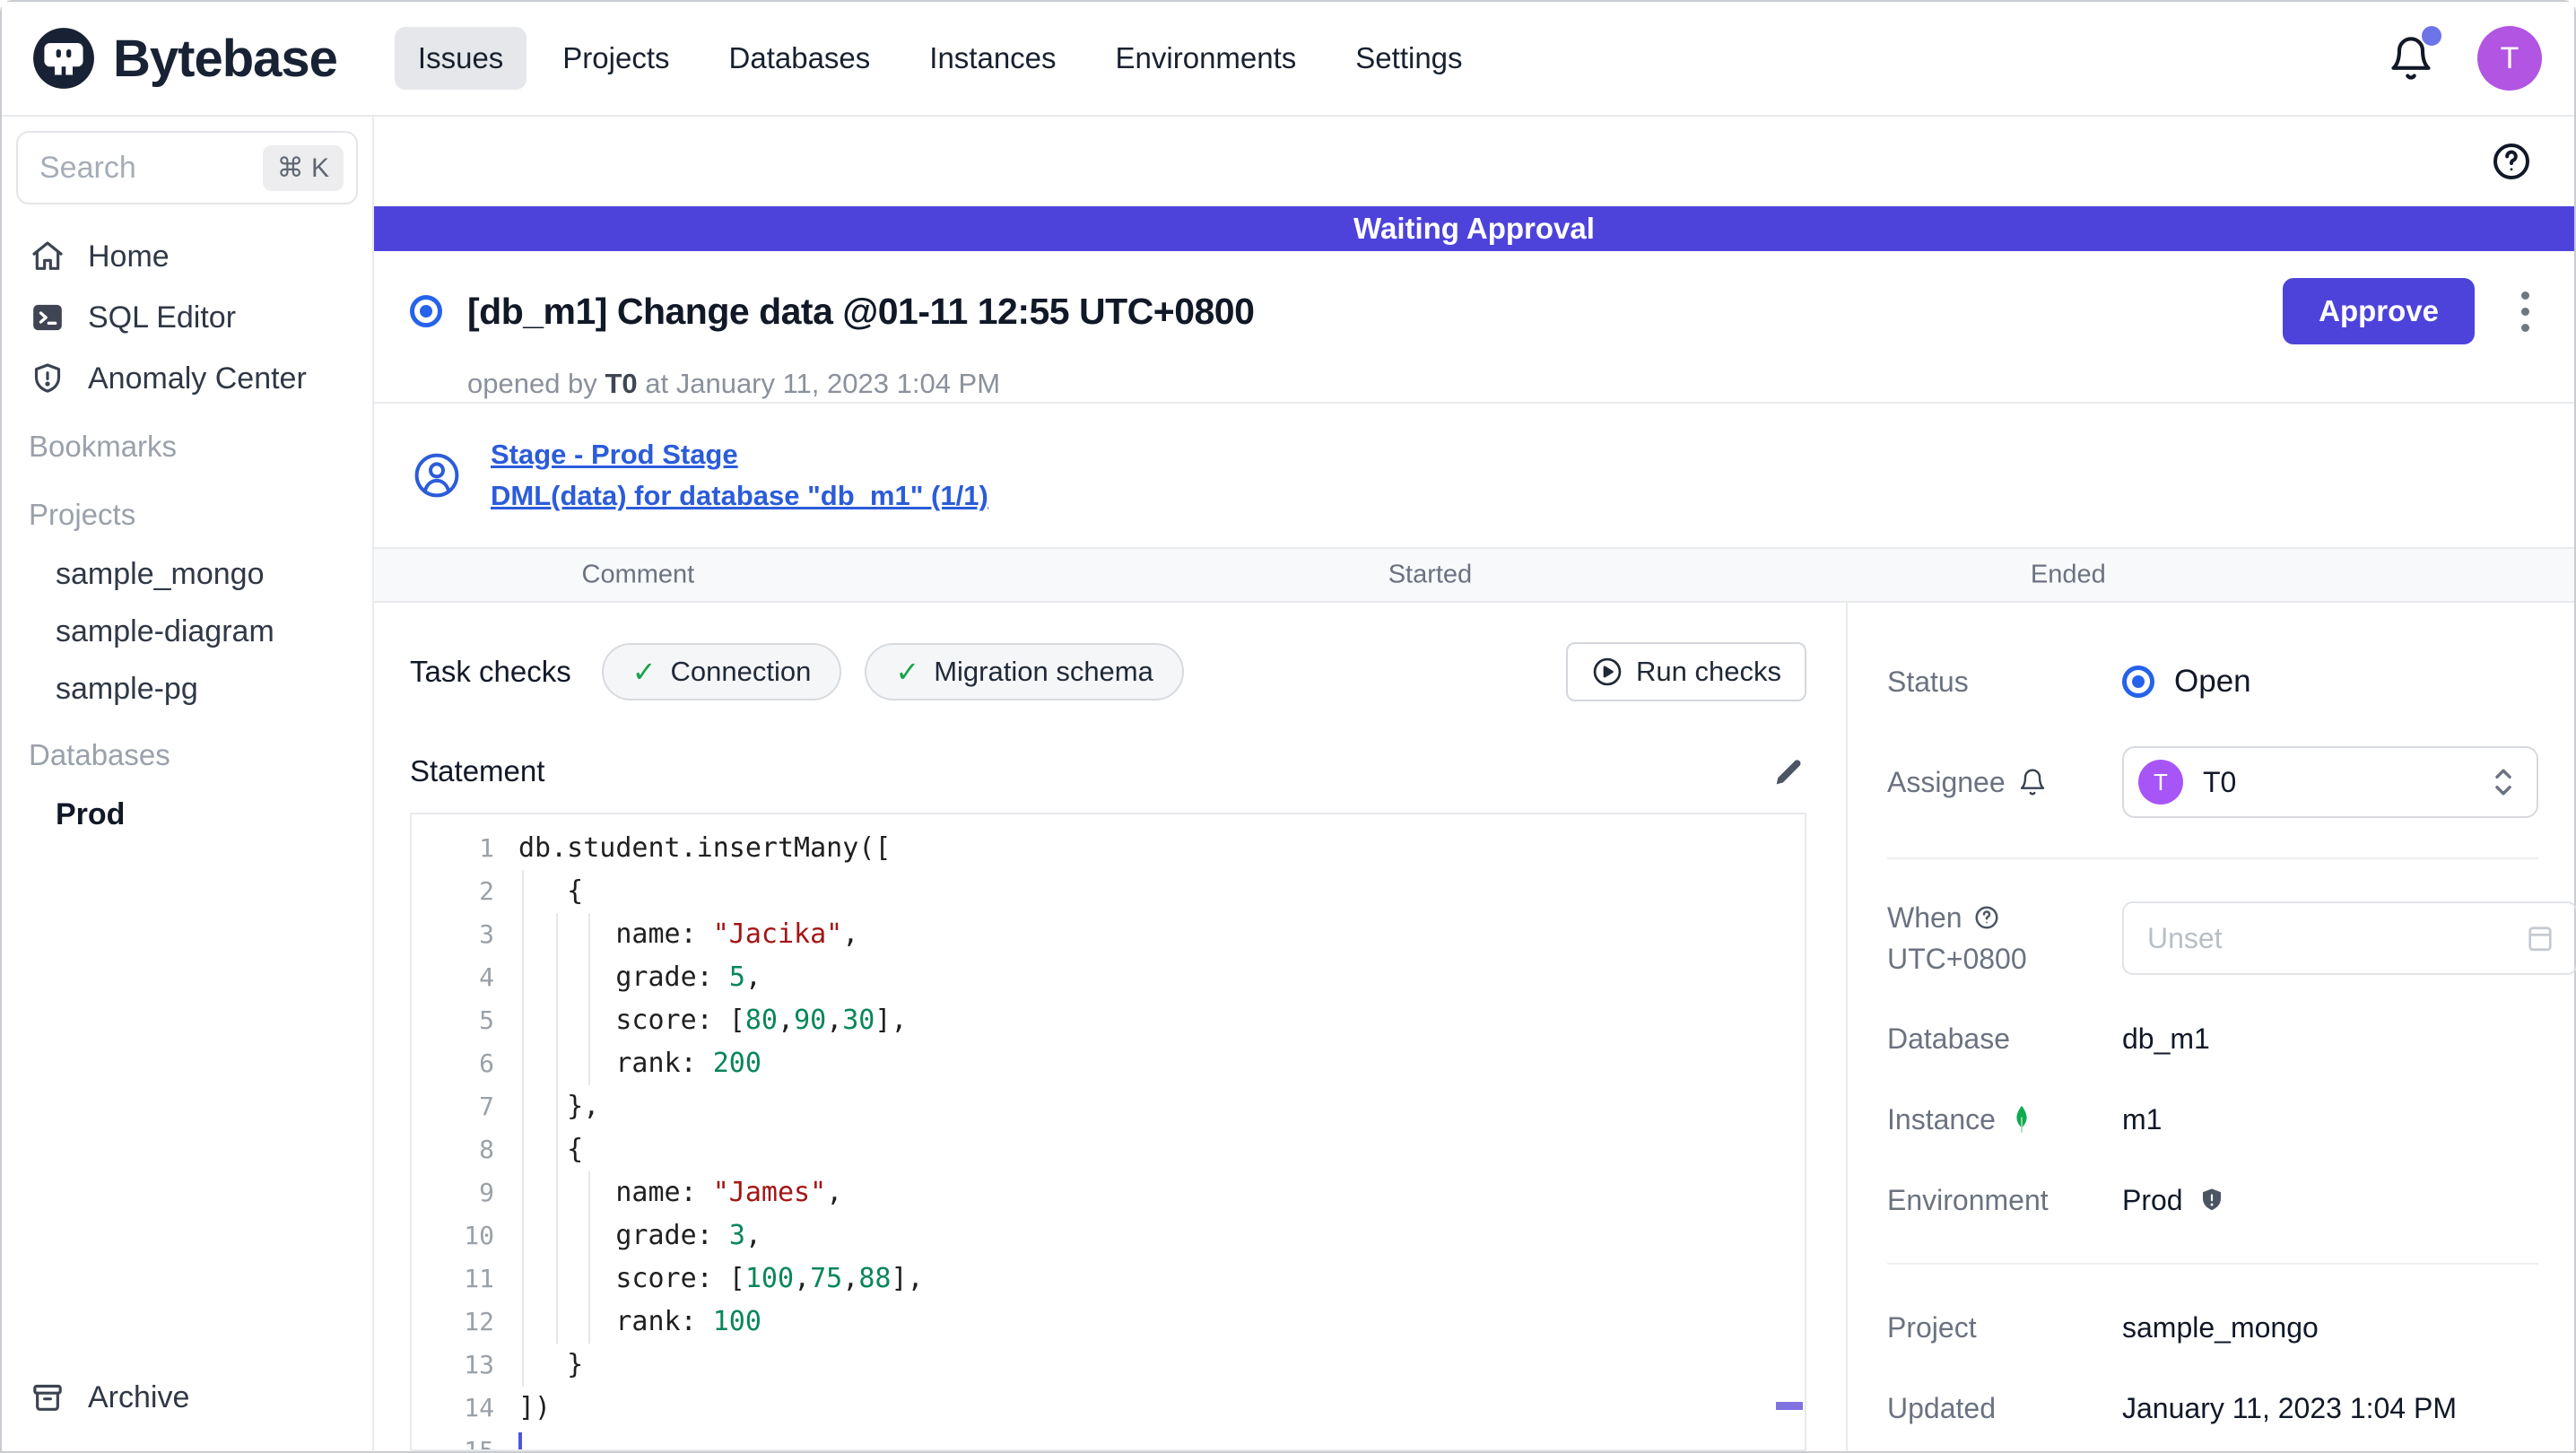 The width and height of the screenshot is (2576, 1453). What do you see at coordinates (2152, 1200) in the screenshot?
I see `environment-value: Prod` at bounding box center [2152, 1200].